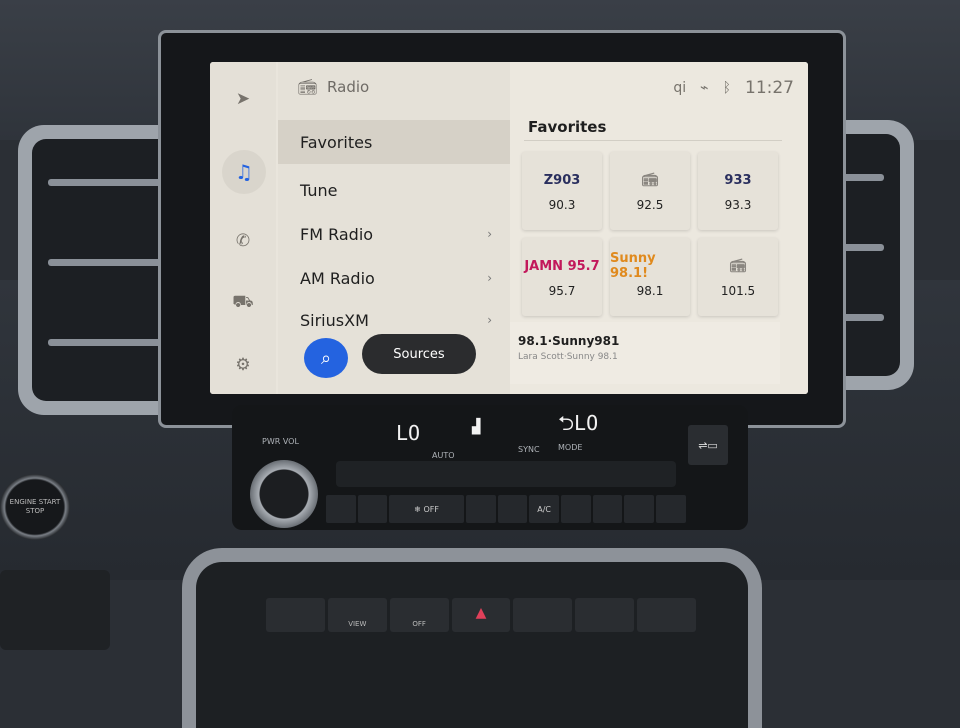 Image resolution: width=960 pixels, height=728 pixels. What do you see at coordinates (243, 303) in the screenshot?
I see `car-icon: ⛟` at bounding box center [243, 303].